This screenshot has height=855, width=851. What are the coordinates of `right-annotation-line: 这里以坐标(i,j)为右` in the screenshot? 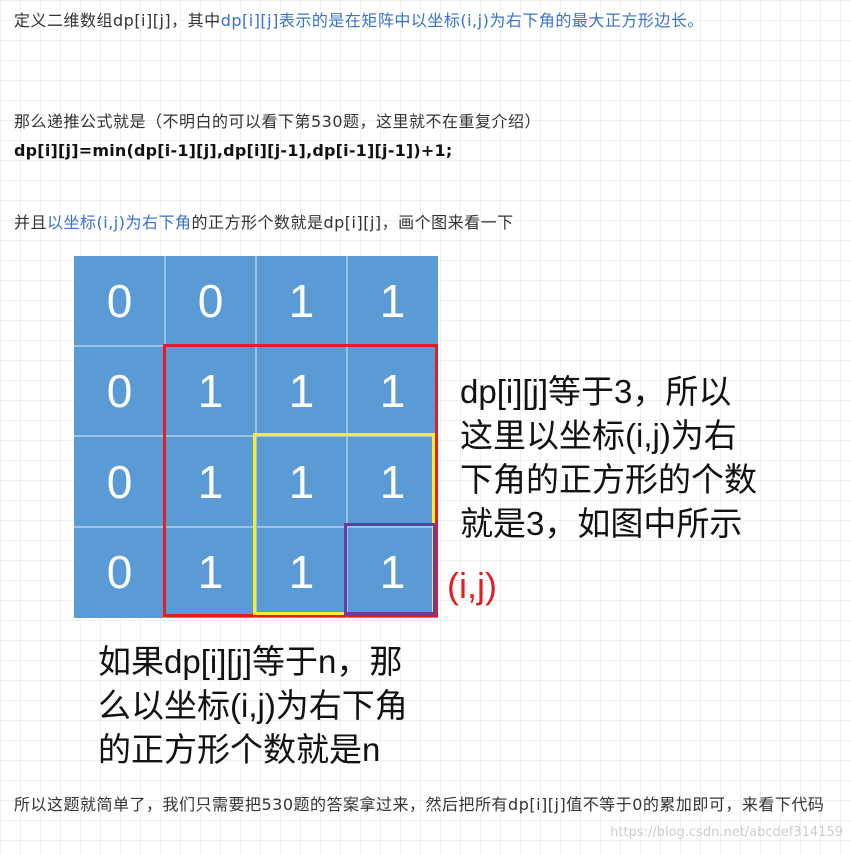 It's located at (598, 435).